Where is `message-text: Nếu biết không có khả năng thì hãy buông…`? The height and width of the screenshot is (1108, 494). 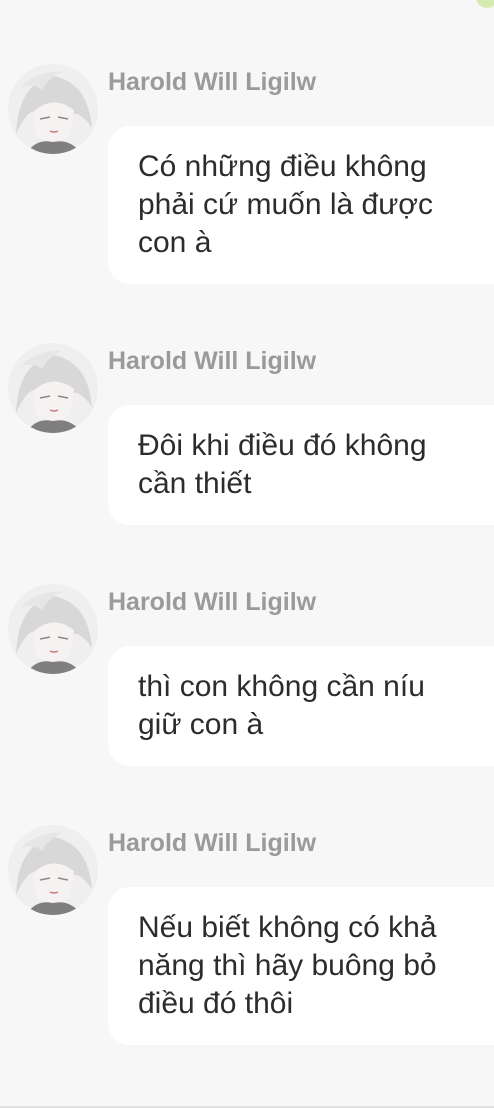
message-text: Nếu biết không có khả năng thì hãy buông… is located at coordinates (287, 965).